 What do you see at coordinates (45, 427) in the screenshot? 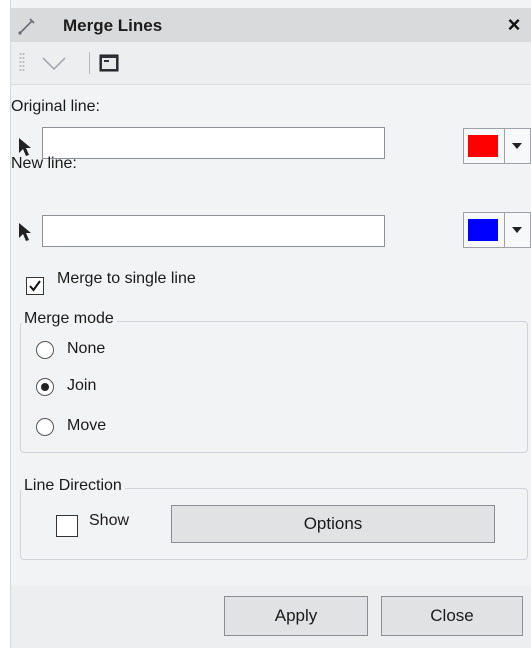
I see `radio-move` at bounding box center [45, 427].